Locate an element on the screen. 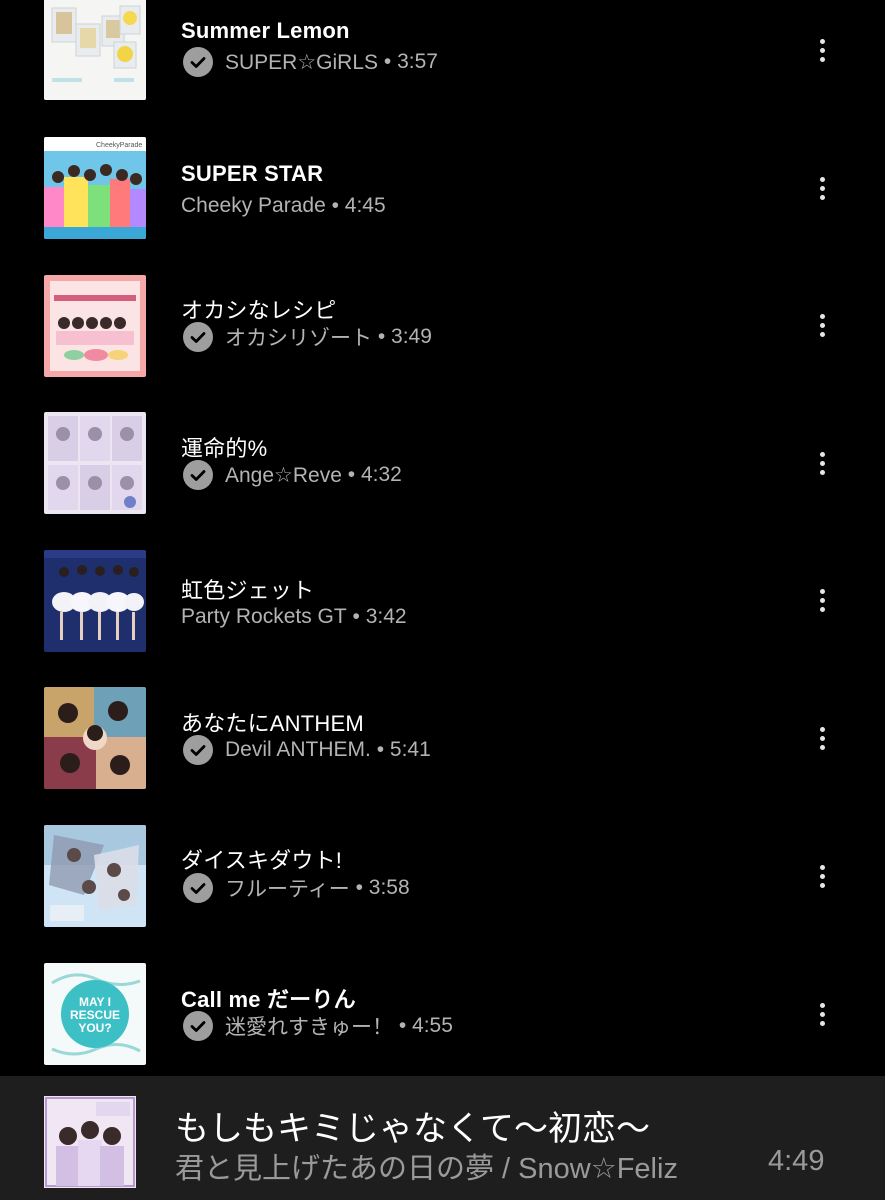 The image size is (885, 1200). track-meta: Ange☆Reve • 4:32 is located at coordinates (291, 475).